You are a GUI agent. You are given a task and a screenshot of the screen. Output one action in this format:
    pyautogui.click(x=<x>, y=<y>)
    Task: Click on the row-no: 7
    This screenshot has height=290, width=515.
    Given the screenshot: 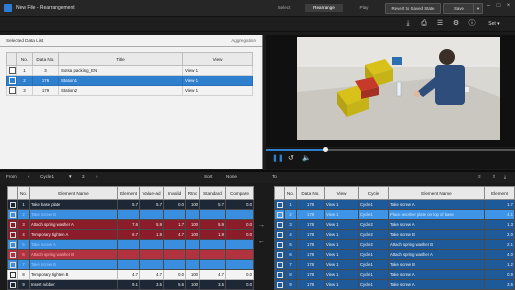 What is the action you would take?
    pyautogui.click(x=290, y=264)
    